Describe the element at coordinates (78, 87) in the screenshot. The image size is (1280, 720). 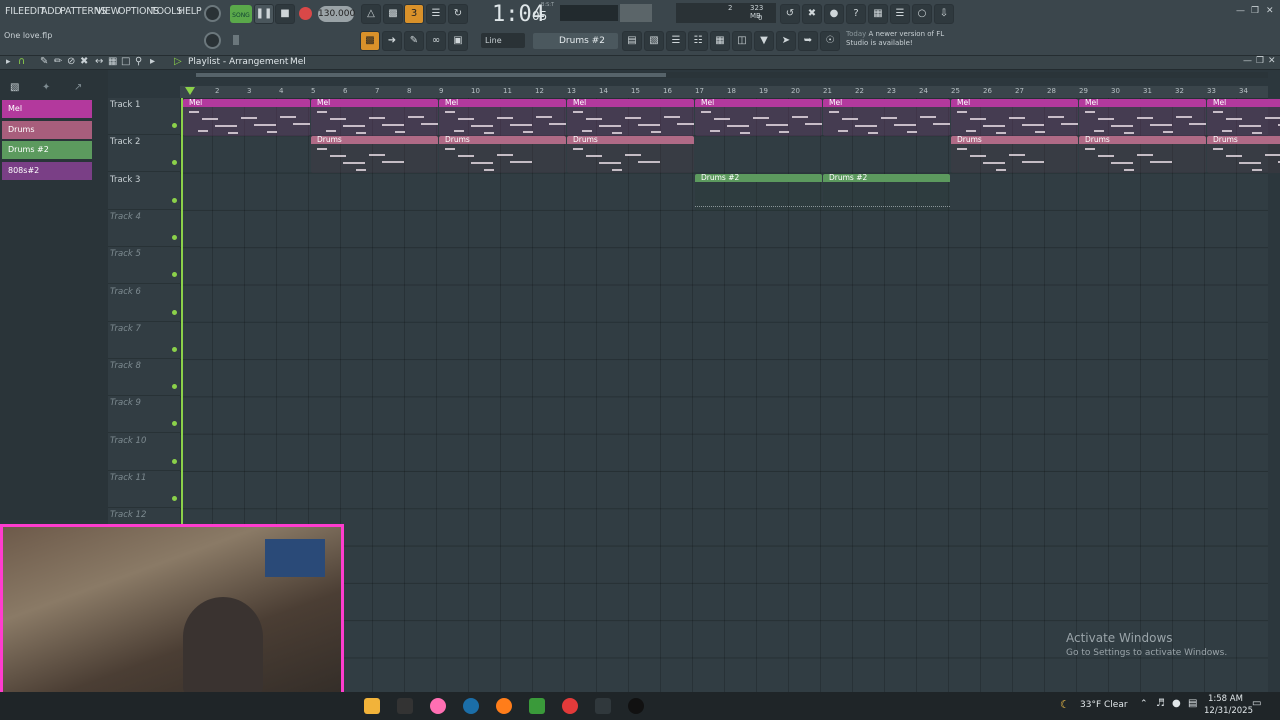
I see `picker-automation-icon: ↗` at that location.